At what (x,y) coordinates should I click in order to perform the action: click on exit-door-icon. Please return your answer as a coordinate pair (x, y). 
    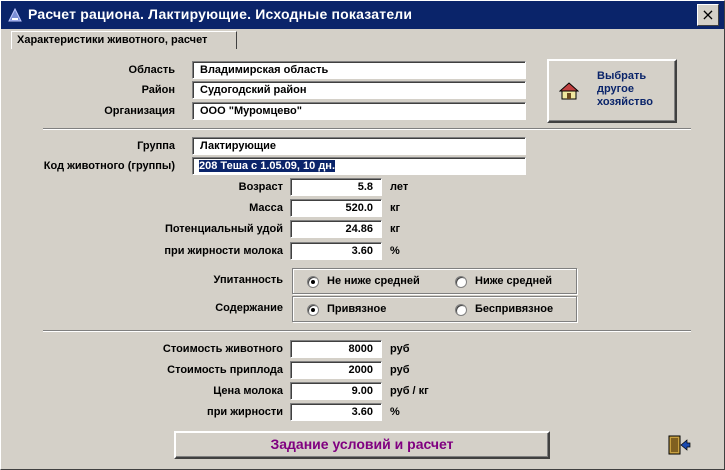
    Looking at the image, I should click on (679, 445).